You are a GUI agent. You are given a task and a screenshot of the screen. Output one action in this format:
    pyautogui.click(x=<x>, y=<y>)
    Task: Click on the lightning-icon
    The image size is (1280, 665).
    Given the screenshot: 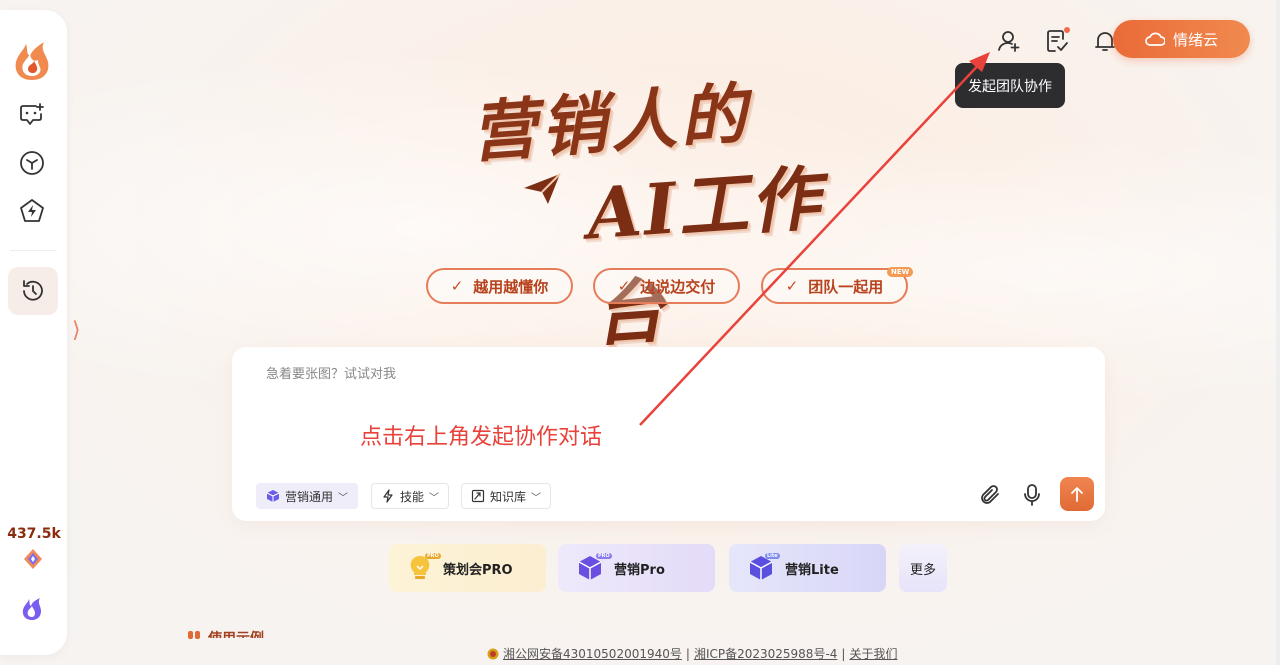 What is the action you would take?
    pyautogui.click(x=388, y=496)
    